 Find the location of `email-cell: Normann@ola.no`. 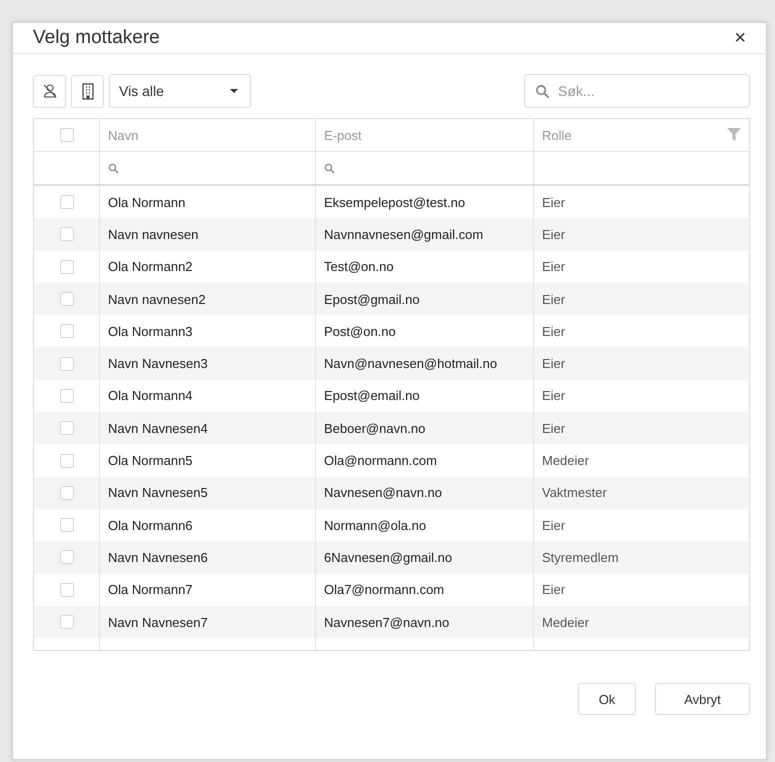

email-cell: Normann@ola.no is located at coordinates (375, 525).